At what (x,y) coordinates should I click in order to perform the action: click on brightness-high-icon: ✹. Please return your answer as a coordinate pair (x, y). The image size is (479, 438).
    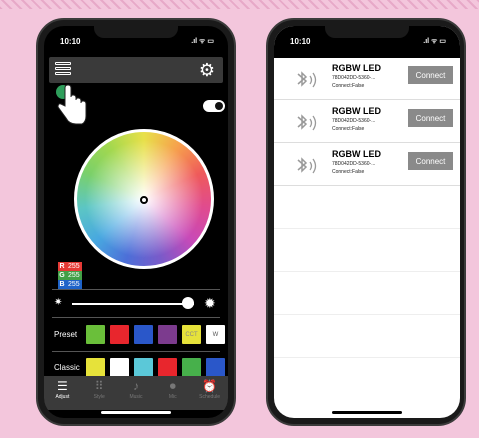
    Looking at the image, I should click on (210, 303).